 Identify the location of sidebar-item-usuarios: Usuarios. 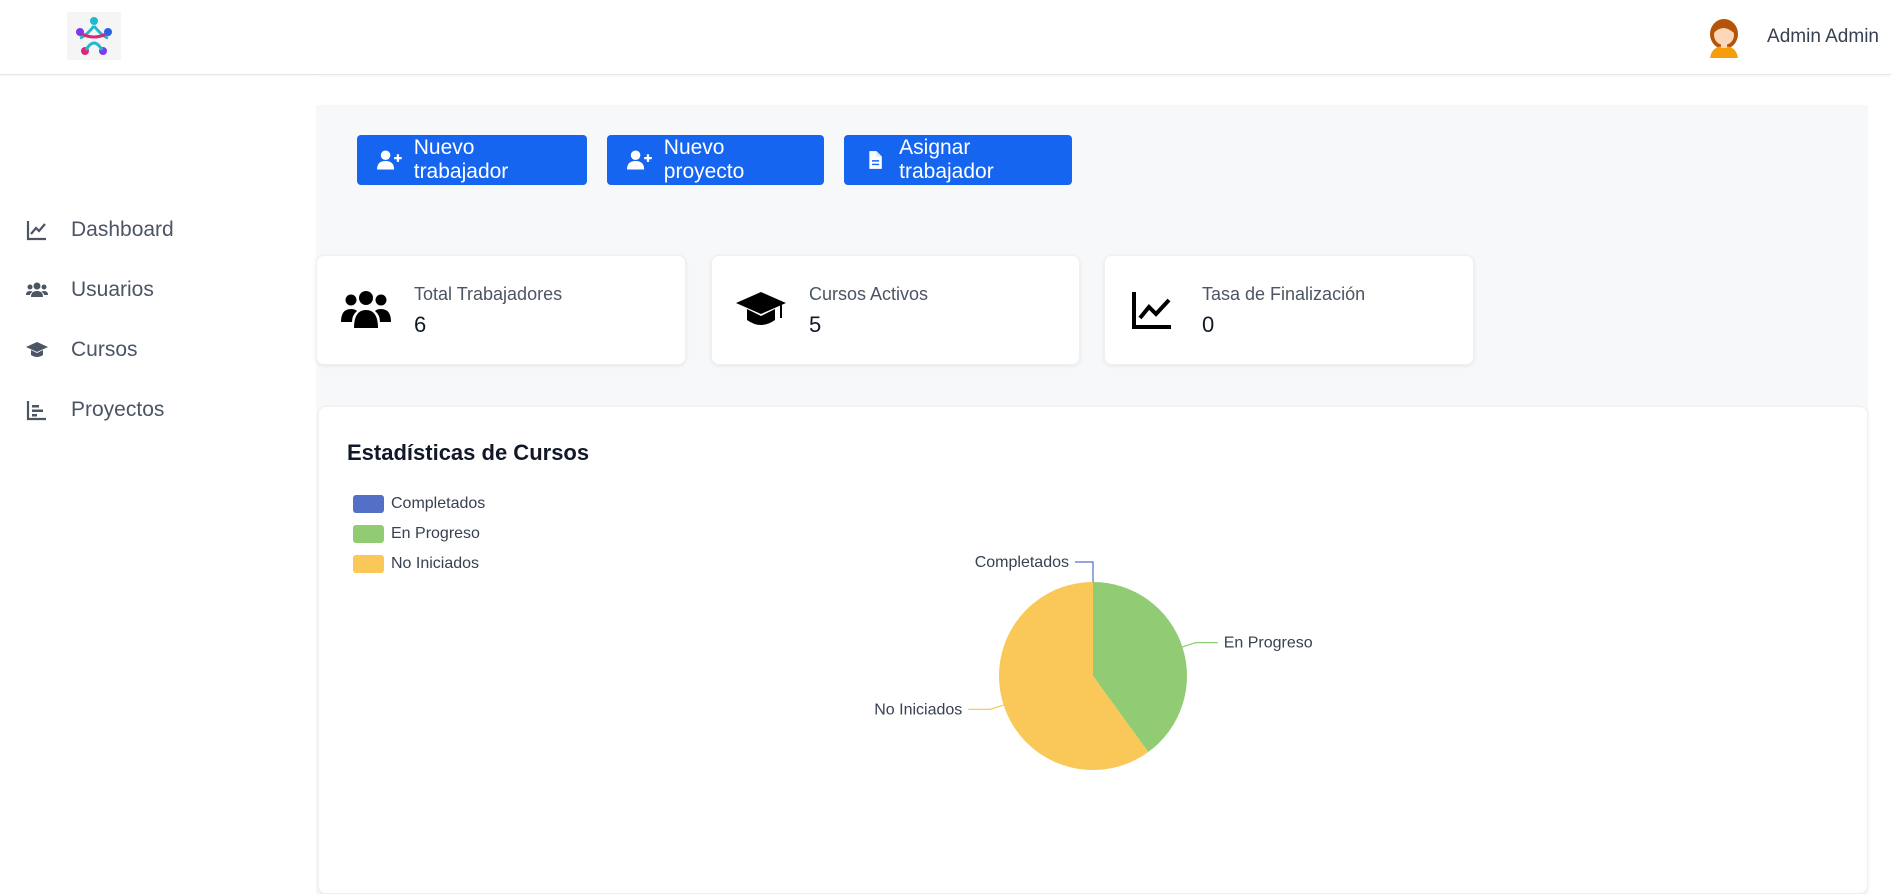
(89, 290).